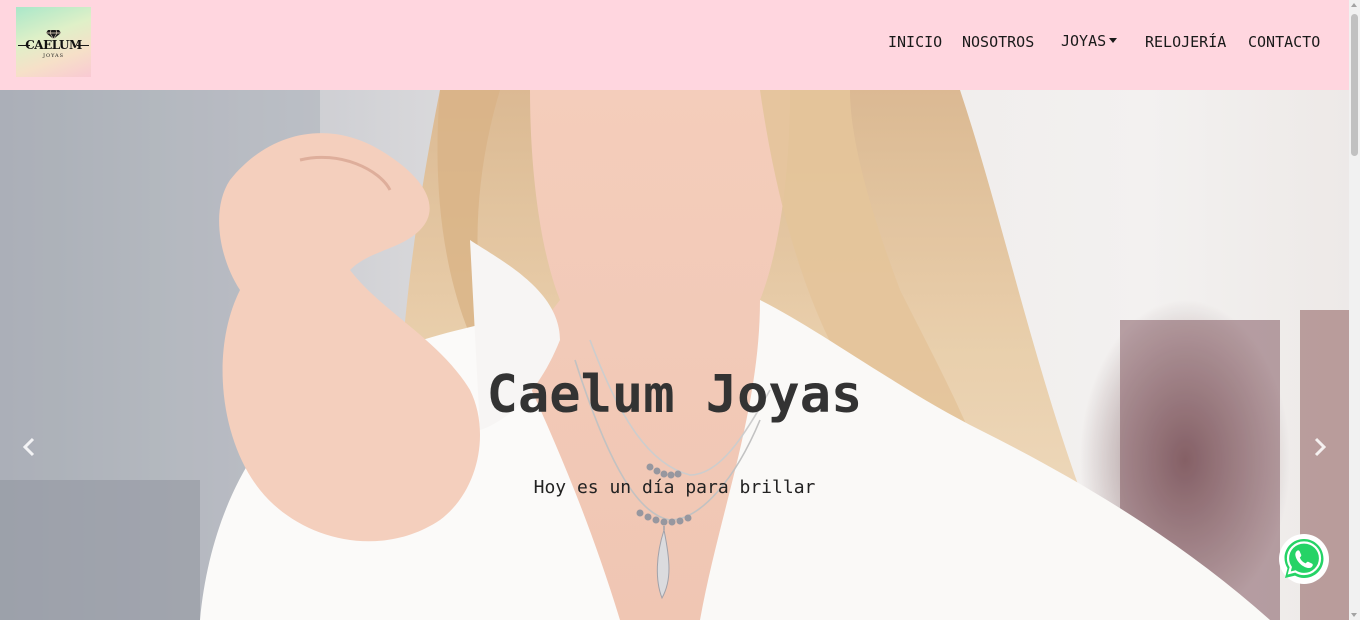 The image size is (1360, 620). What do you see at coordinates (1084, 41) in the screenshot?
I see `nav-item-joyas-label: JOYAS` at bounding box center [1084, 41].